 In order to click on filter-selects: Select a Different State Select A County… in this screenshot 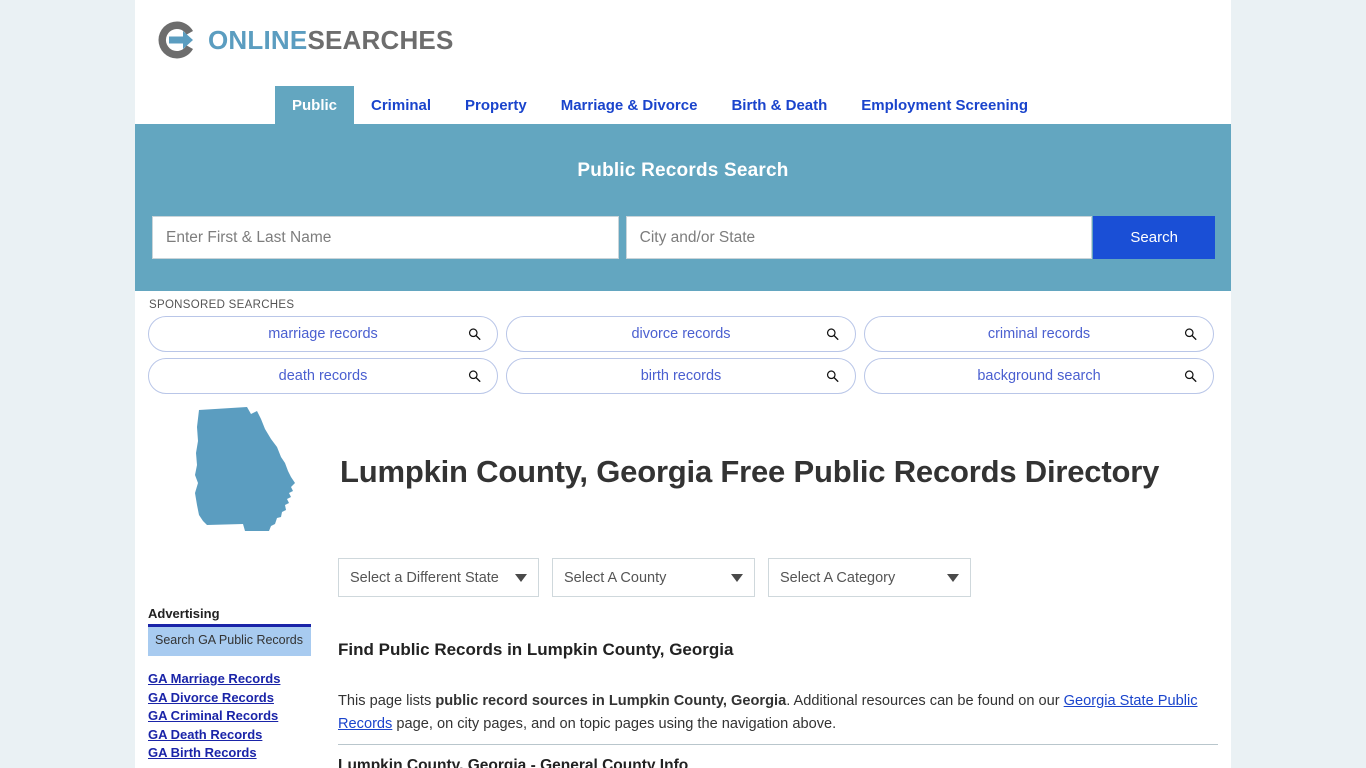, I will do `click(654, 577)`.